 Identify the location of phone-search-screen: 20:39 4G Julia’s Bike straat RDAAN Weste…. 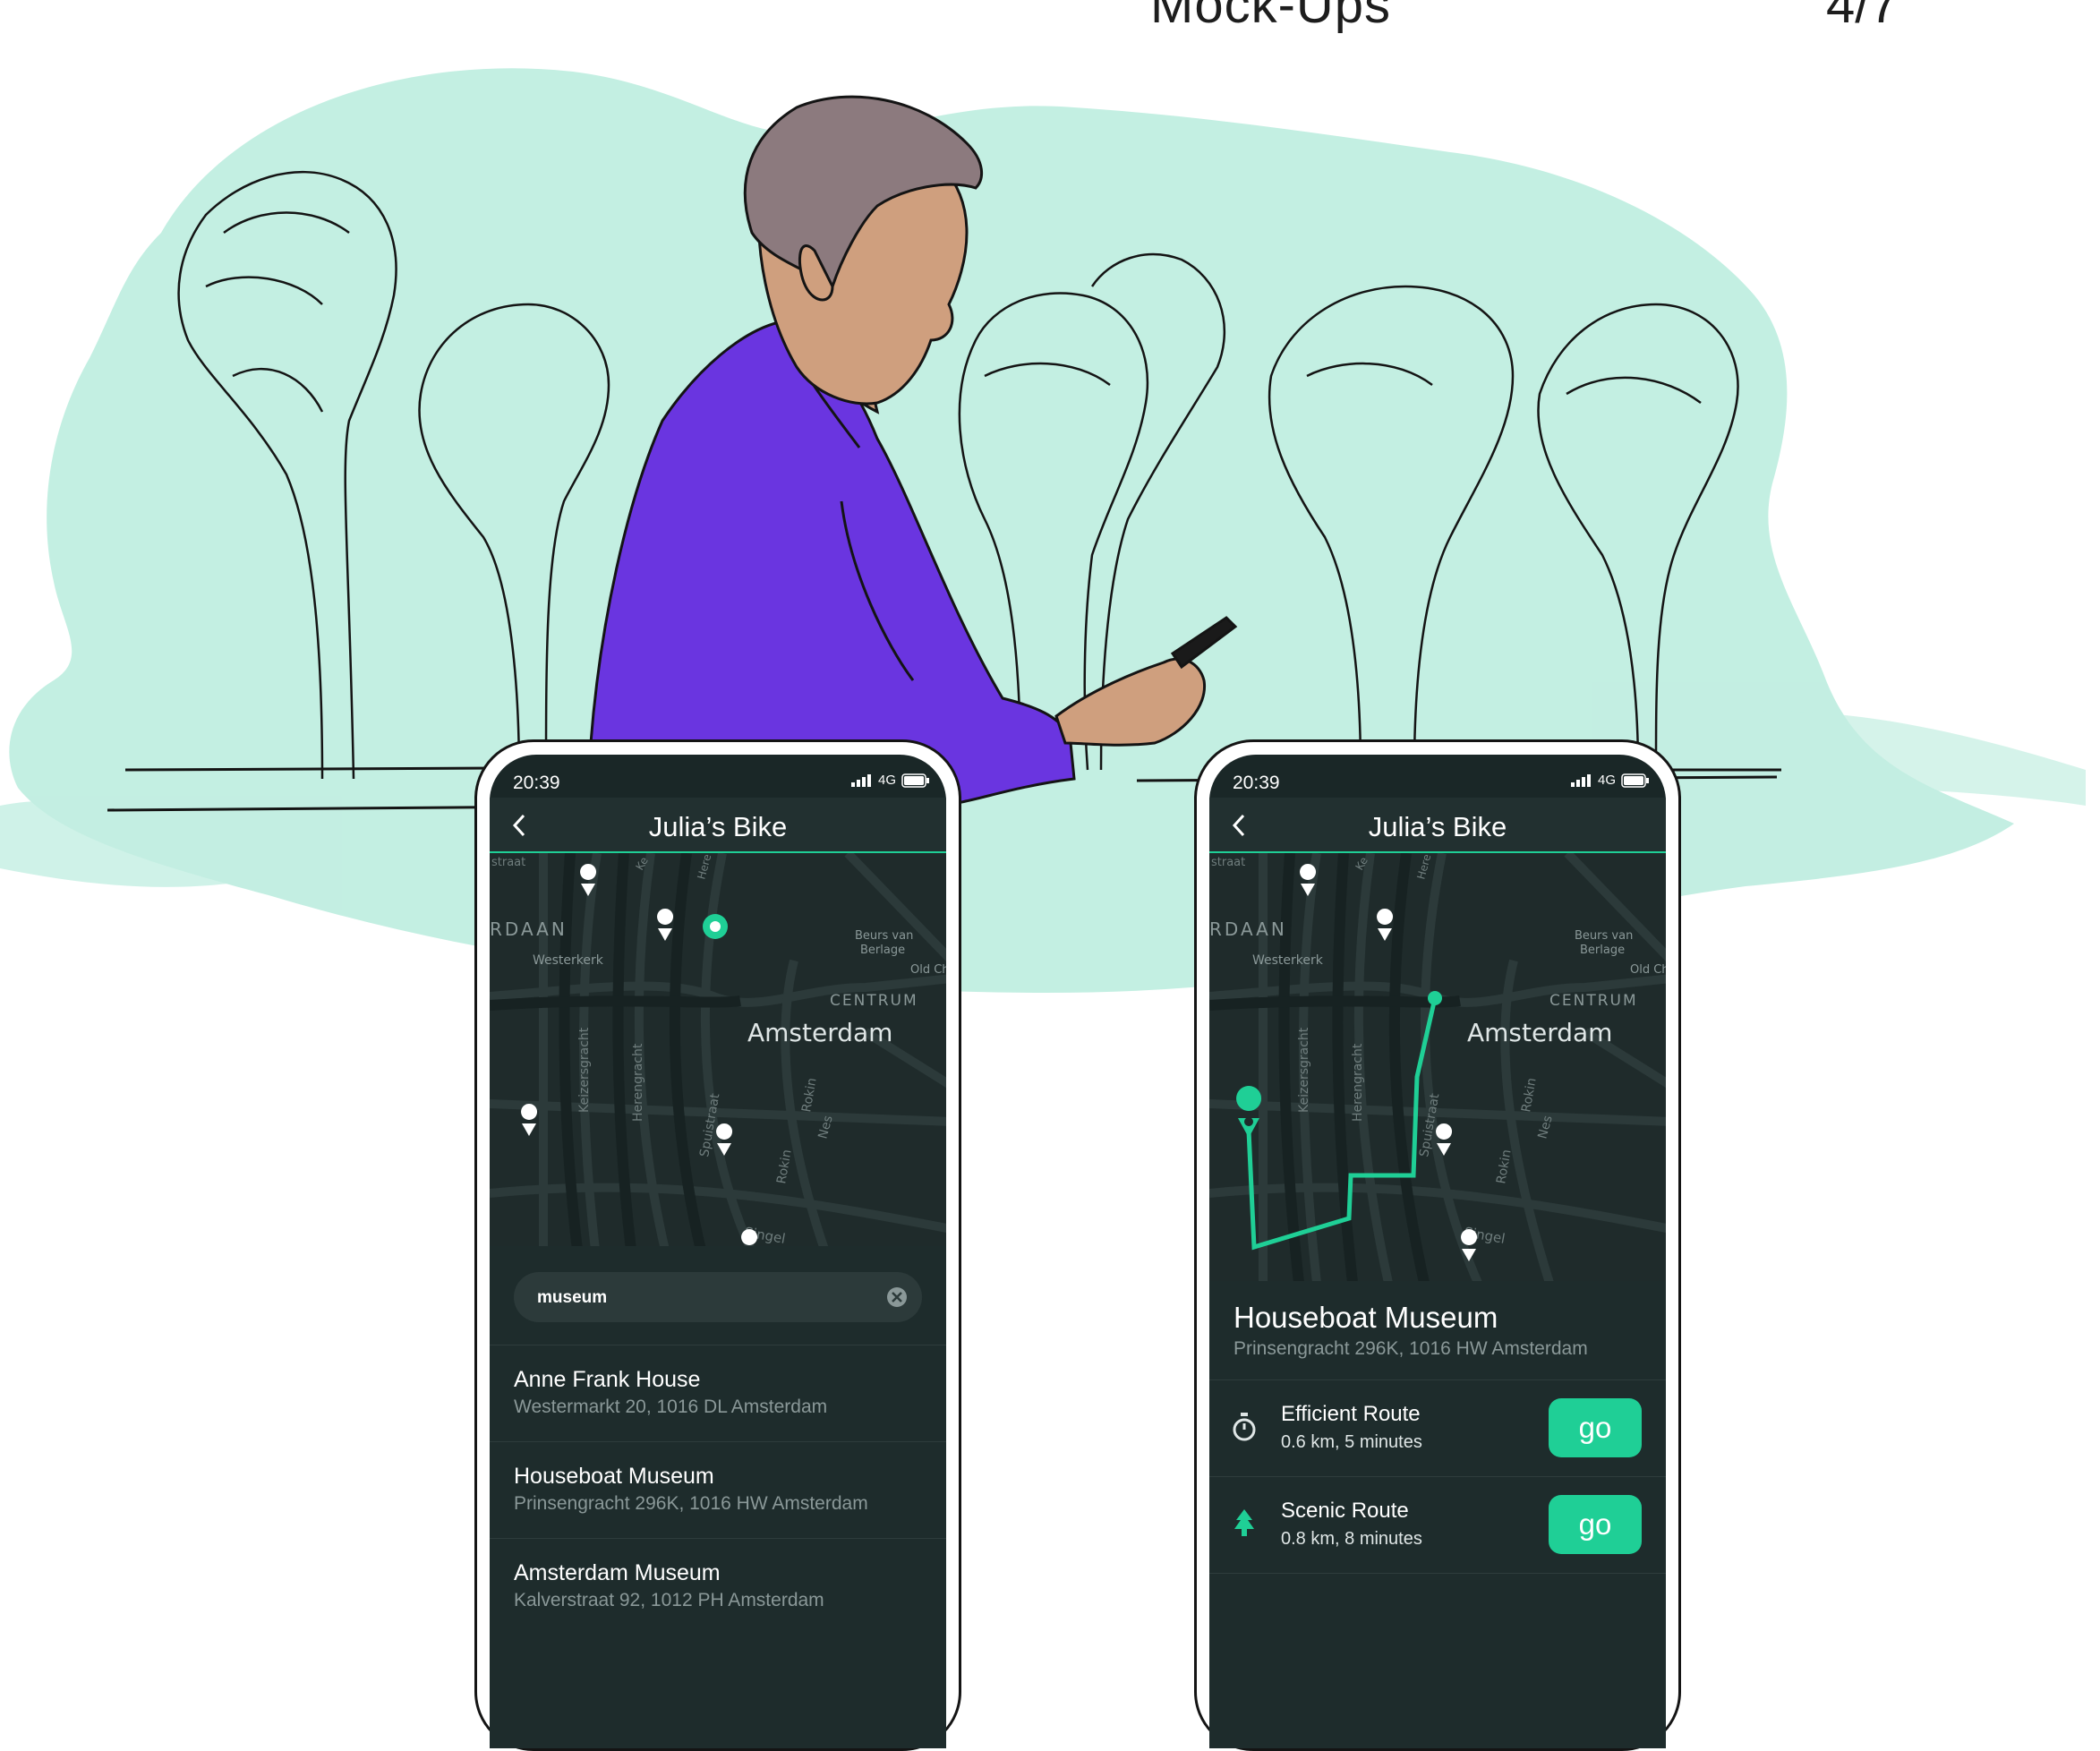
(717, 1245).